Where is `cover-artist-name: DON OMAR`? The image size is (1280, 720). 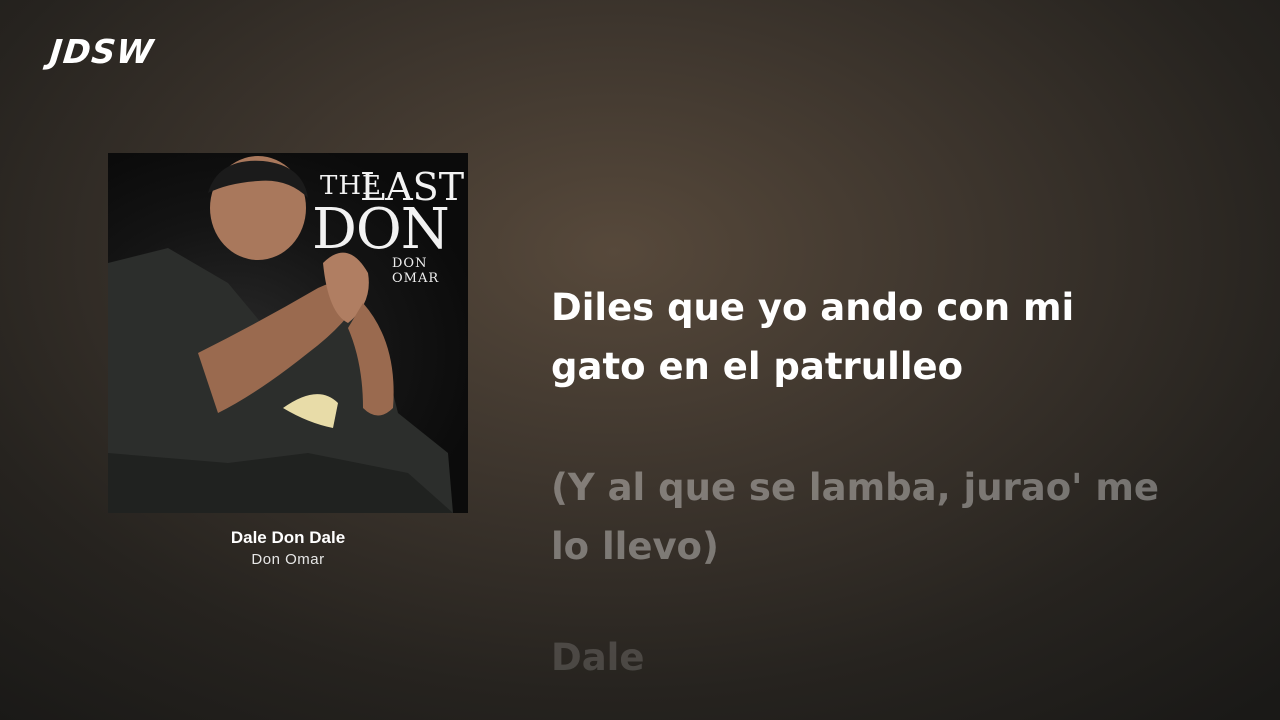 cover-artist-name: DON OMAR is located at coordinates (416, 271).